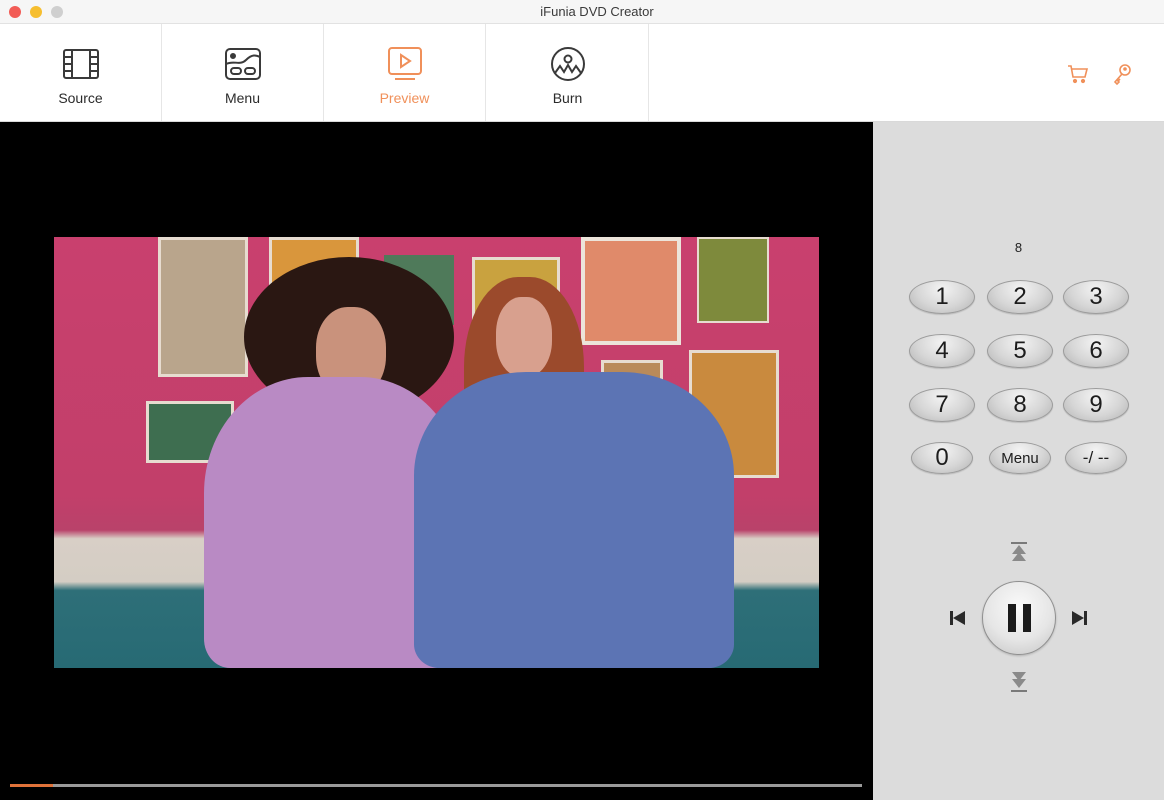  What do you see at coordinates (524, 337) in the screenshot?
I see `person-right-face` at bounding box center [524, 337].